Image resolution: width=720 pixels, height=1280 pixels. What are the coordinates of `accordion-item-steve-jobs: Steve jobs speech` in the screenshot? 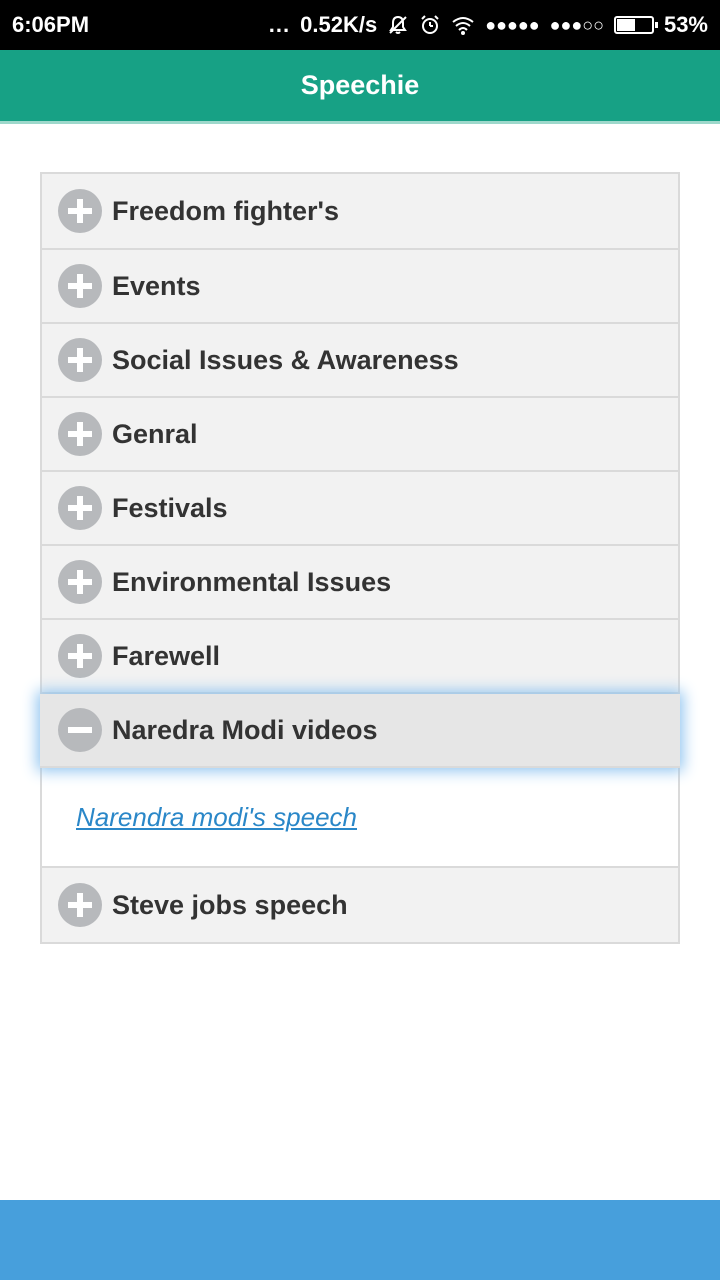 It's located at (360, 905).